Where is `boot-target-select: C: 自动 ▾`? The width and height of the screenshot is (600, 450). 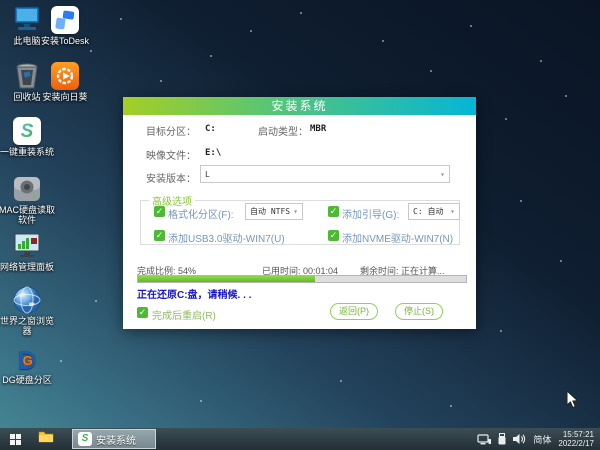
boot-target-select: C: 自动 ▾ is located at coordinates (434, 211).